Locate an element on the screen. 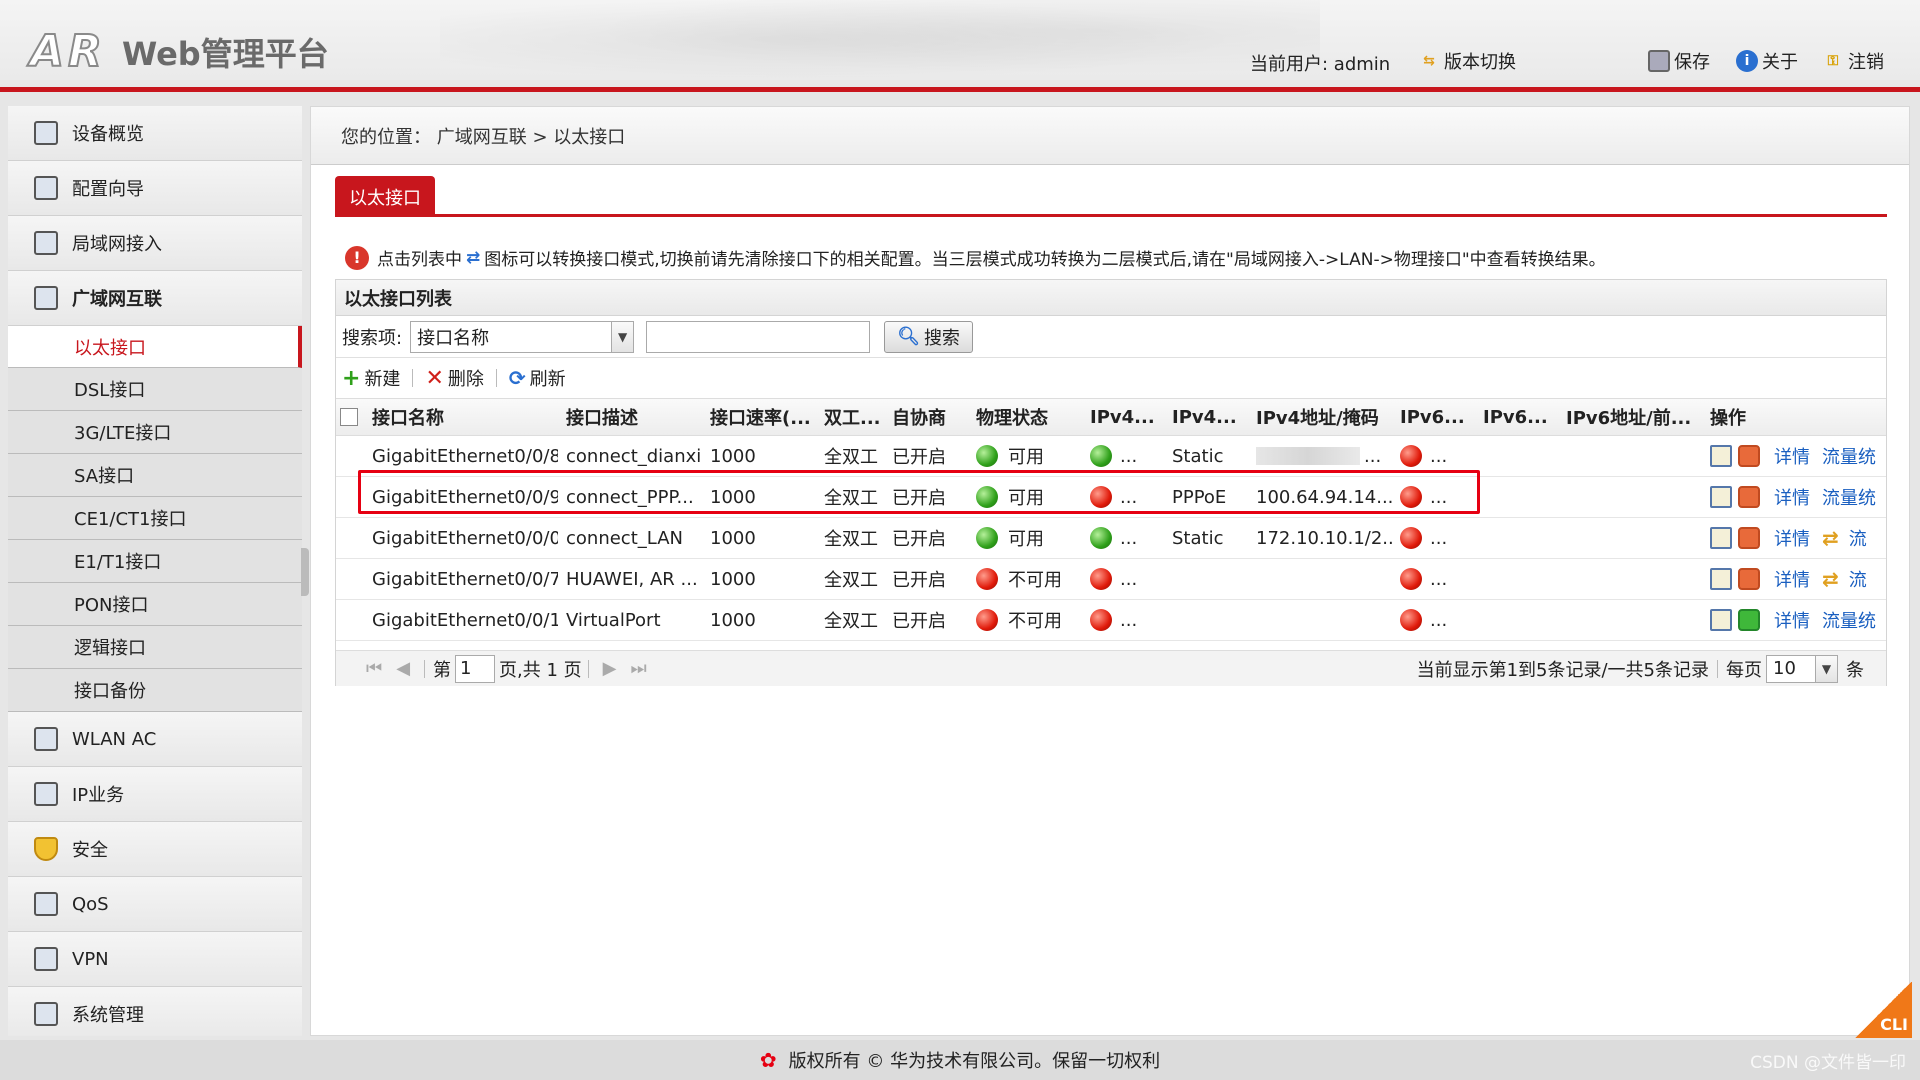 Image resolution: width=1920 pixels, height=1080 pixels. sidebar-subitem-pon: PON接口 is located at coordinates (155, 604).